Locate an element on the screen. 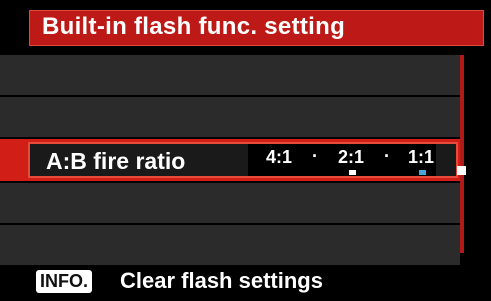 This screenshot has height=301, width=491. ratio-option-1-1: 1:1 is located at coordinates (421, 157).